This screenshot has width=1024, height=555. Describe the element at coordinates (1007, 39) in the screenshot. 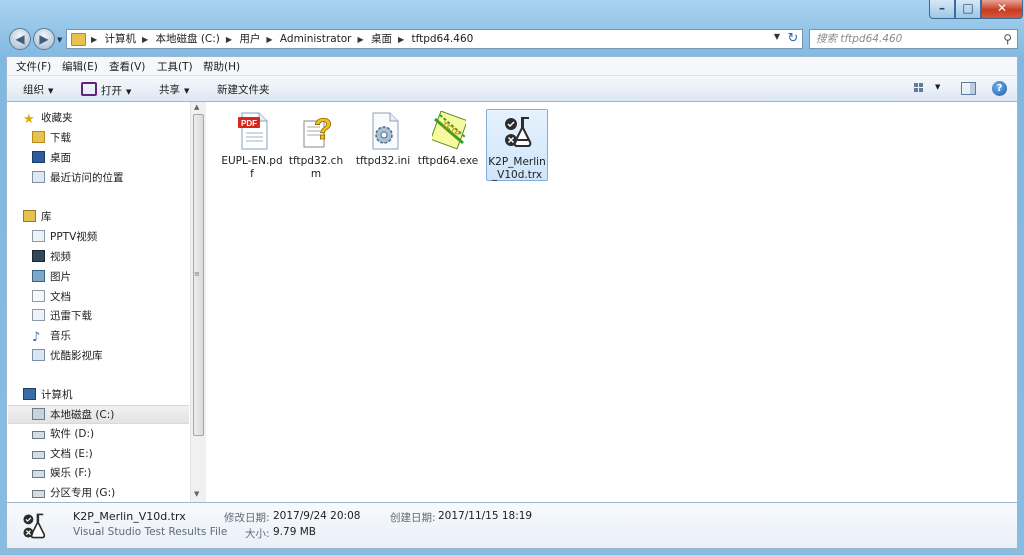

I see `search-icon: ⚲` at that location.